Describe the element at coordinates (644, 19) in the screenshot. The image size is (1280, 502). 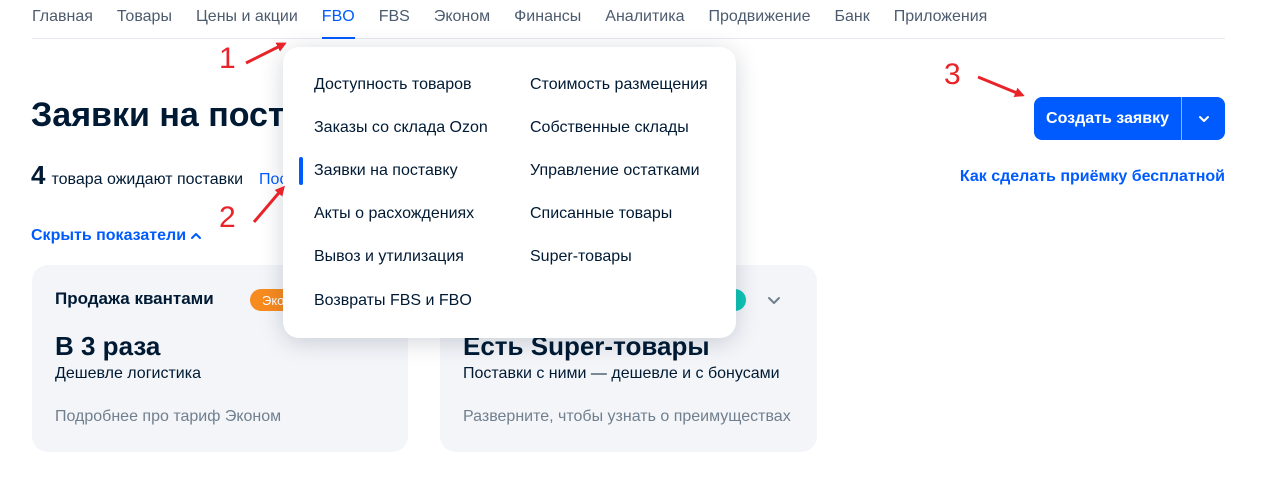
I see `nav-item-analytics: Аналитика` at that location.